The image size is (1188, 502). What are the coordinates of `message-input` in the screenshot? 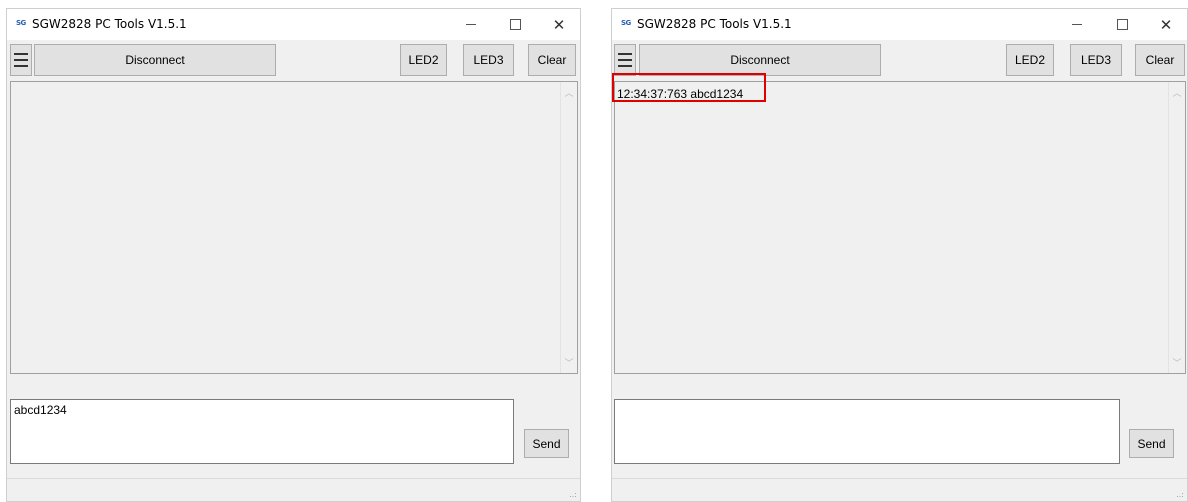 It's located at (867, 431).